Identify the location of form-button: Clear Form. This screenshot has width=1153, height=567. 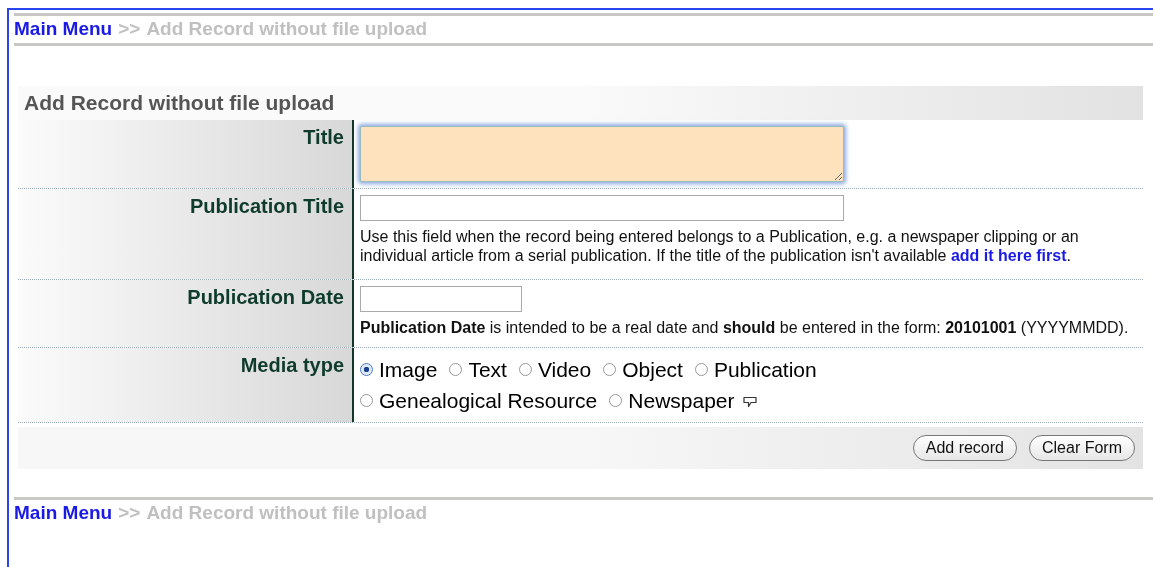
(1082, 448).